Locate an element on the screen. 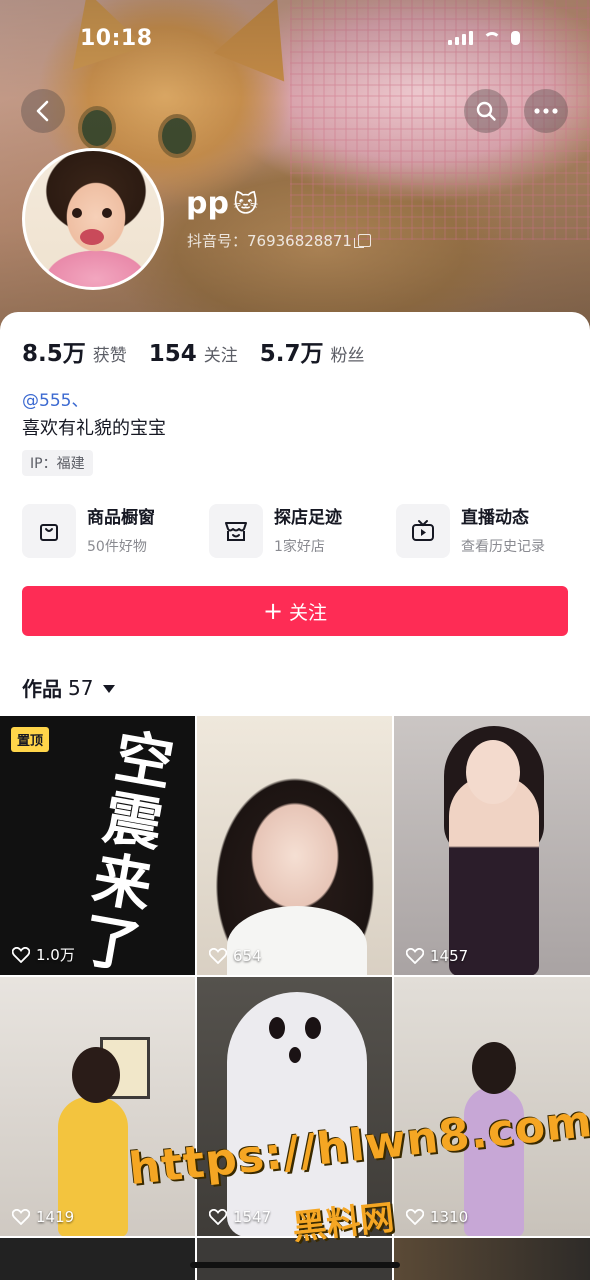 The height and width of the screenshot is (1280, 590). likes-count: 1310 is located at coordinates (449, 1217).